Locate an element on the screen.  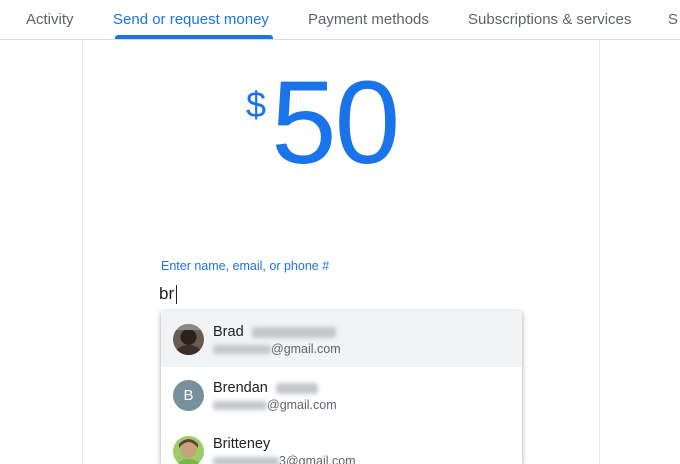
contact-name: Brendan is located at coordinates (265, 388).